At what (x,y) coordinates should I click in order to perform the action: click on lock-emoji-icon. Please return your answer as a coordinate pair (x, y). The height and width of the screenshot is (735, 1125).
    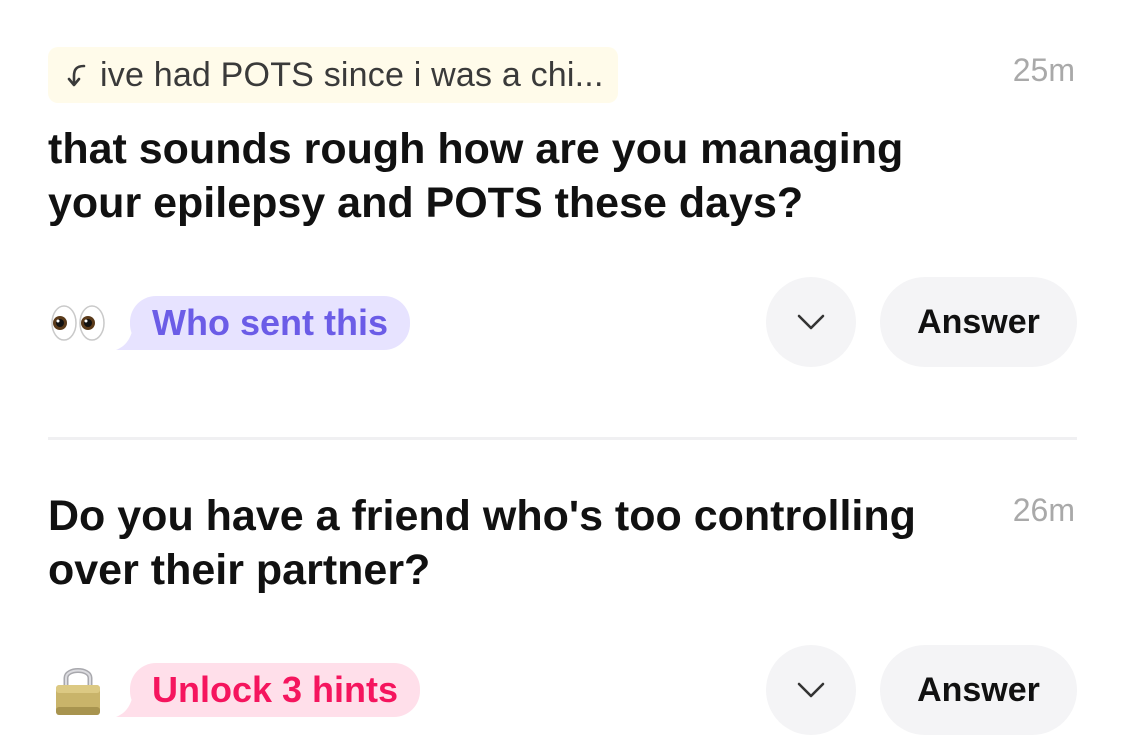
    Looking at the image, I should click on (78, 691).